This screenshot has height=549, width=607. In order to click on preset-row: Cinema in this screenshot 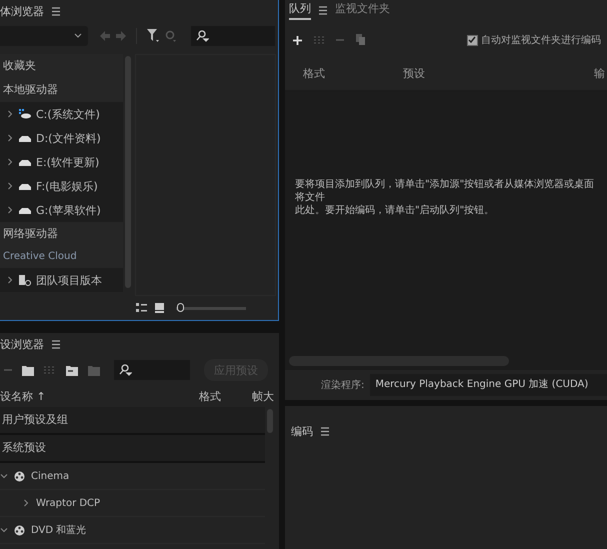, I will do `click(132, 476)`.